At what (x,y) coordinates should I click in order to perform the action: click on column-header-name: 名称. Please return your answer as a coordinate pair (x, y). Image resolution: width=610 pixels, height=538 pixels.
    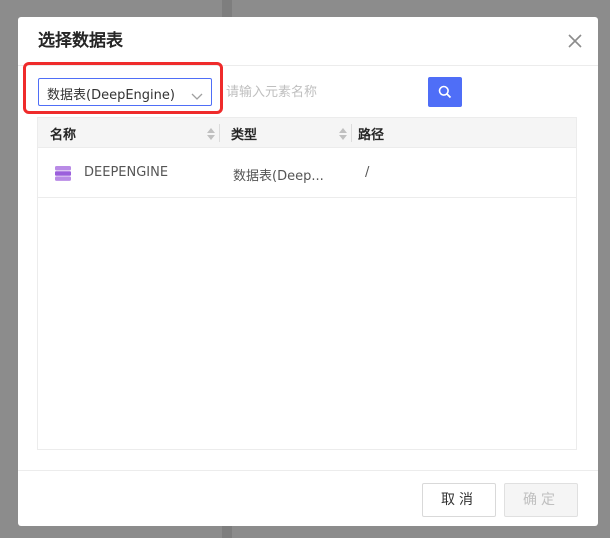
    Looking at the image, I should click on (63, 135).